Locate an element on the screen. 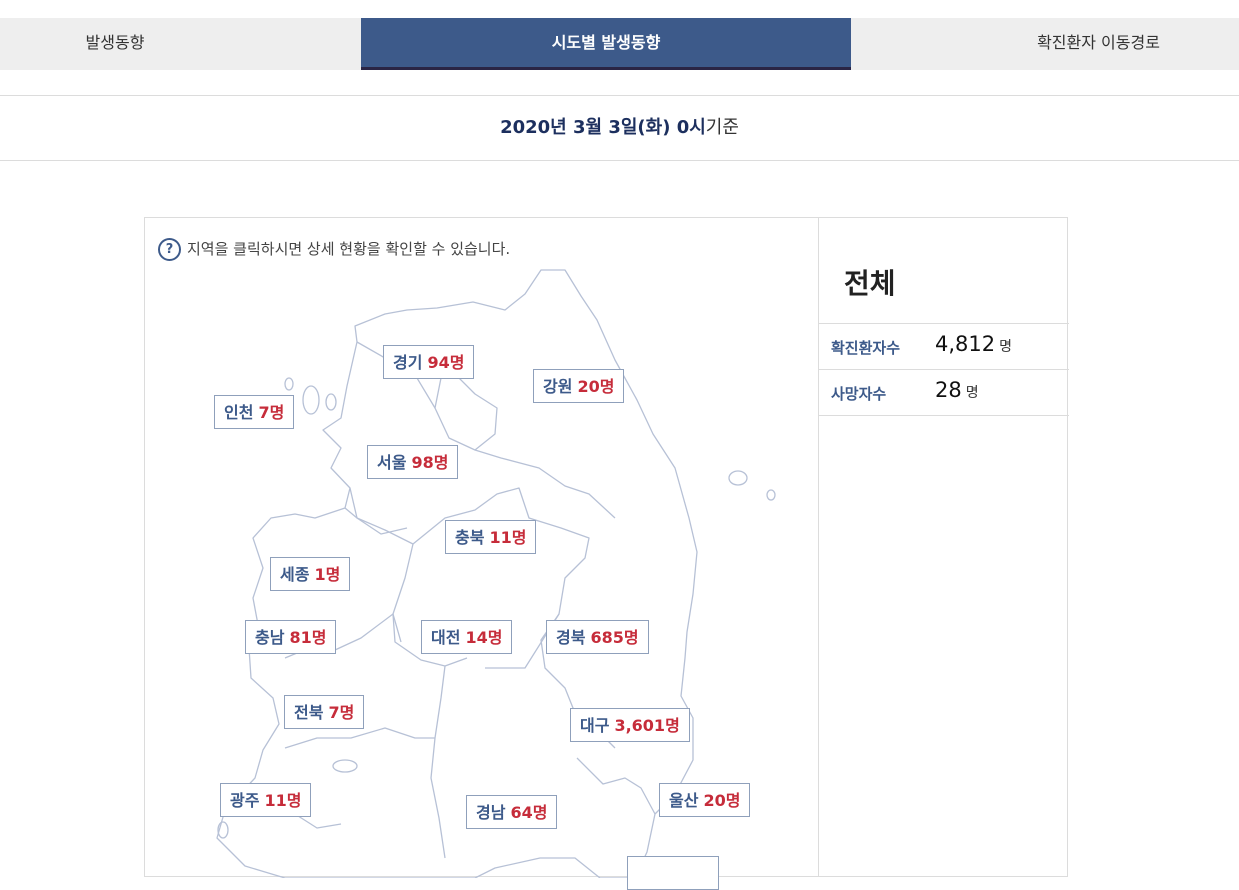 The width and height of the screenshot is (1239, 890). region-tabs: 발생동향 시도별 발생동향 확진환자 이동경로 is located at coordinates (619, 44).